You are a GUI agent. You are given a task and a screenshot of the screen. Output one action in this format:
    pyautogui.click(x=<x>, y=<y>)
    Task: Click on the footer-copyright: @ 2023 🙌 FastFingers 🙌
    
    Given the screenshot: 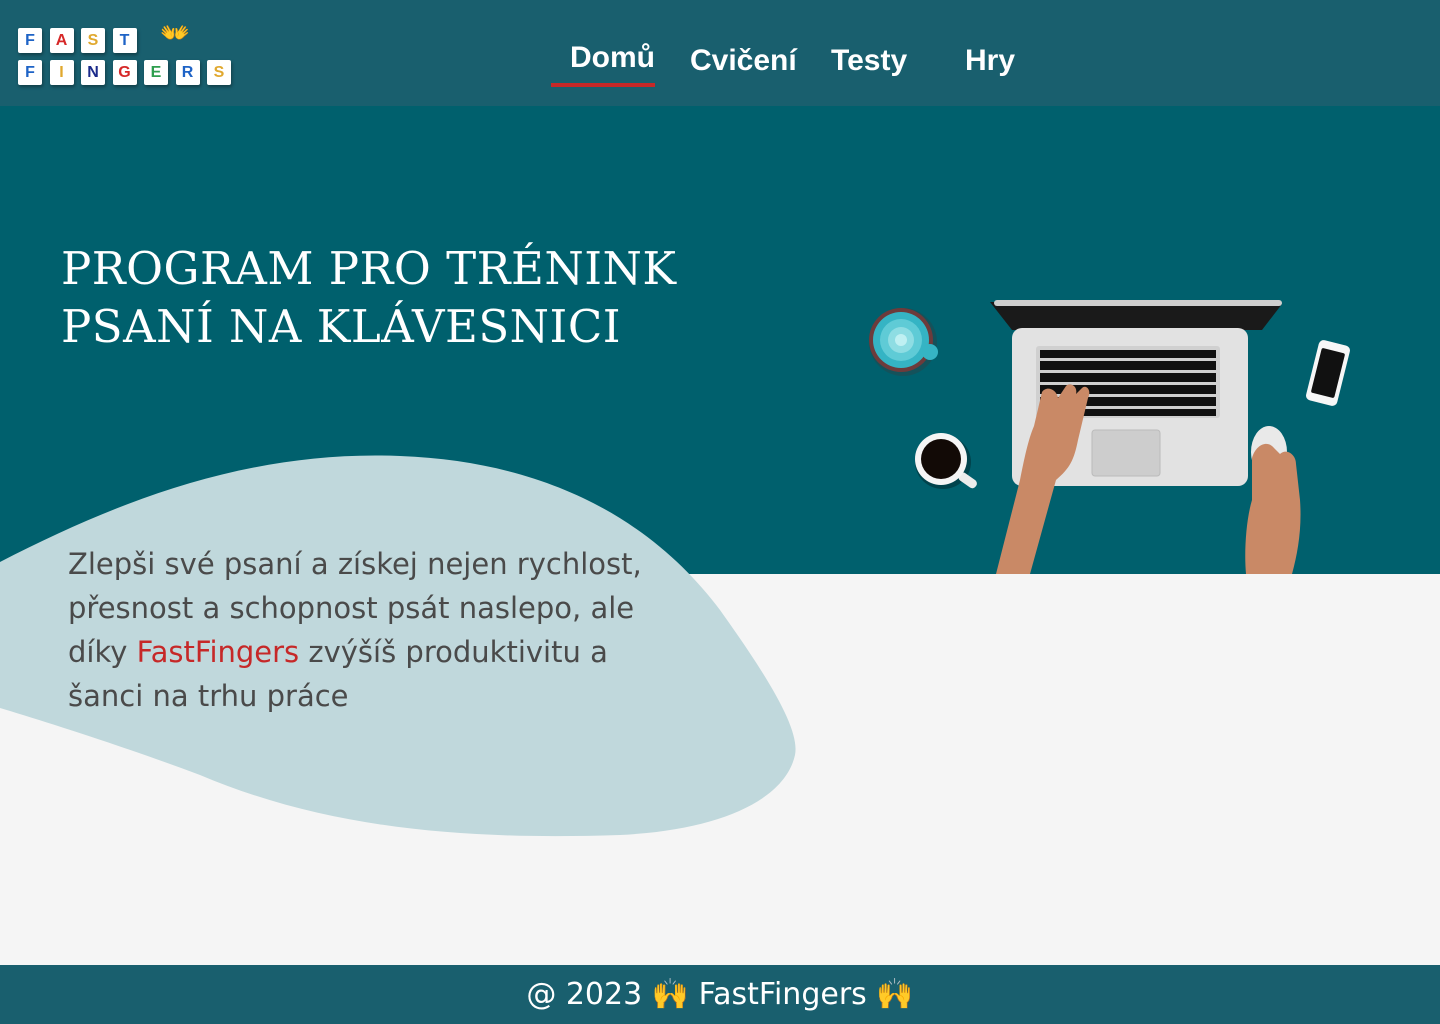 What is the action you would take?
    pyautogui.click(x=720, y=994)
    